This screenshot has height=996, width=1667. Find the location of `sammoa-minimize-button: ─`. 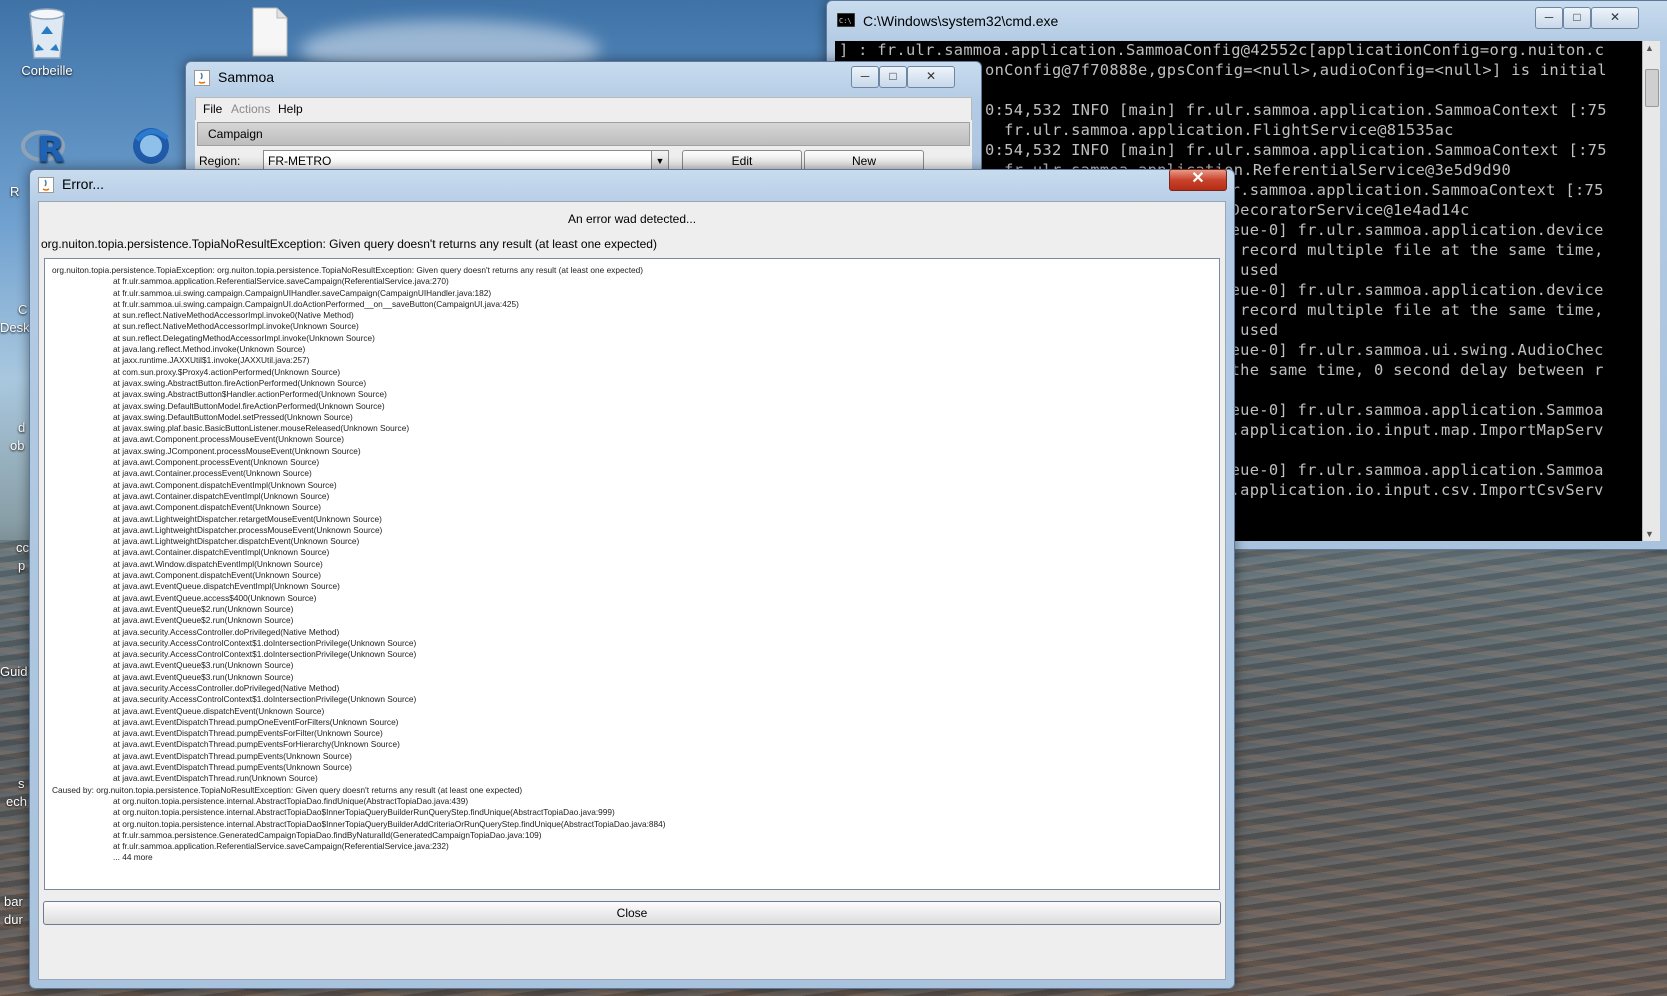

sammoa-minimize-button: ─ is located at coordinates (865, 77).